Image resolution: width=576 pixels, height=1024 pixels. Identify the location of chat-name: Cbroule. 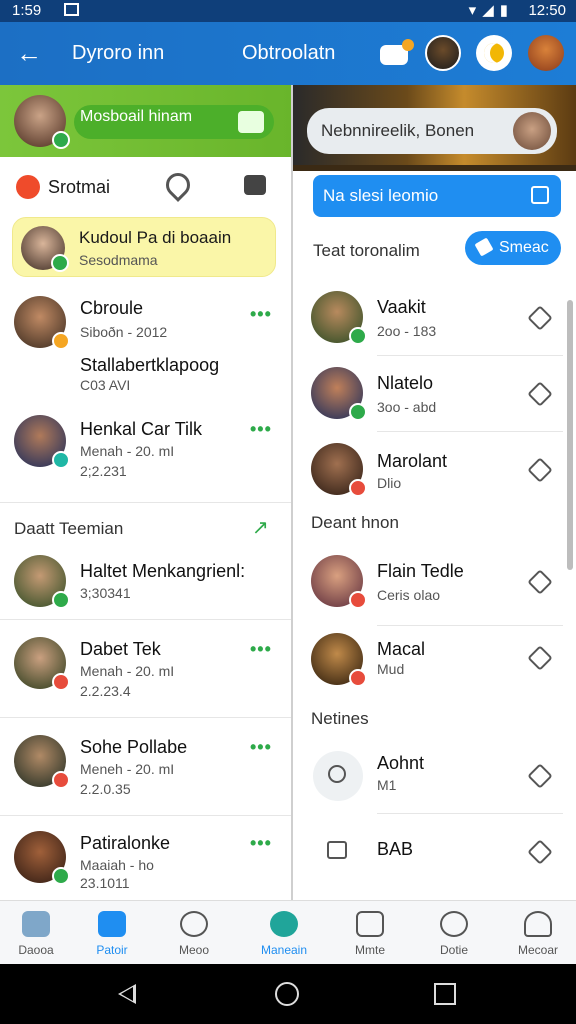
(112, 308).